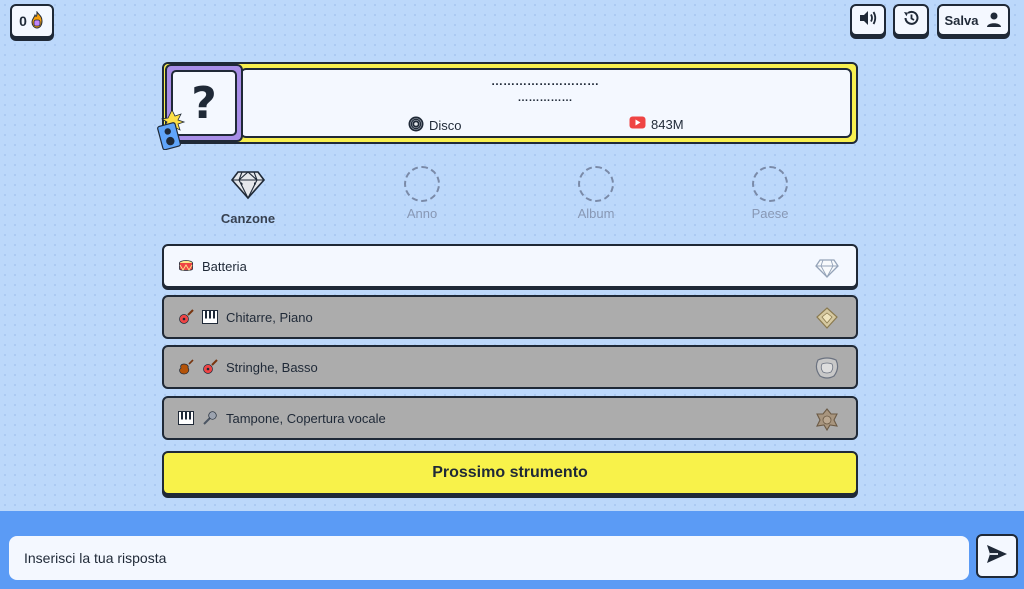 The height and width of the screenshot is (589, 1024). I want to click on save-button: Salva, so click(973, 20).